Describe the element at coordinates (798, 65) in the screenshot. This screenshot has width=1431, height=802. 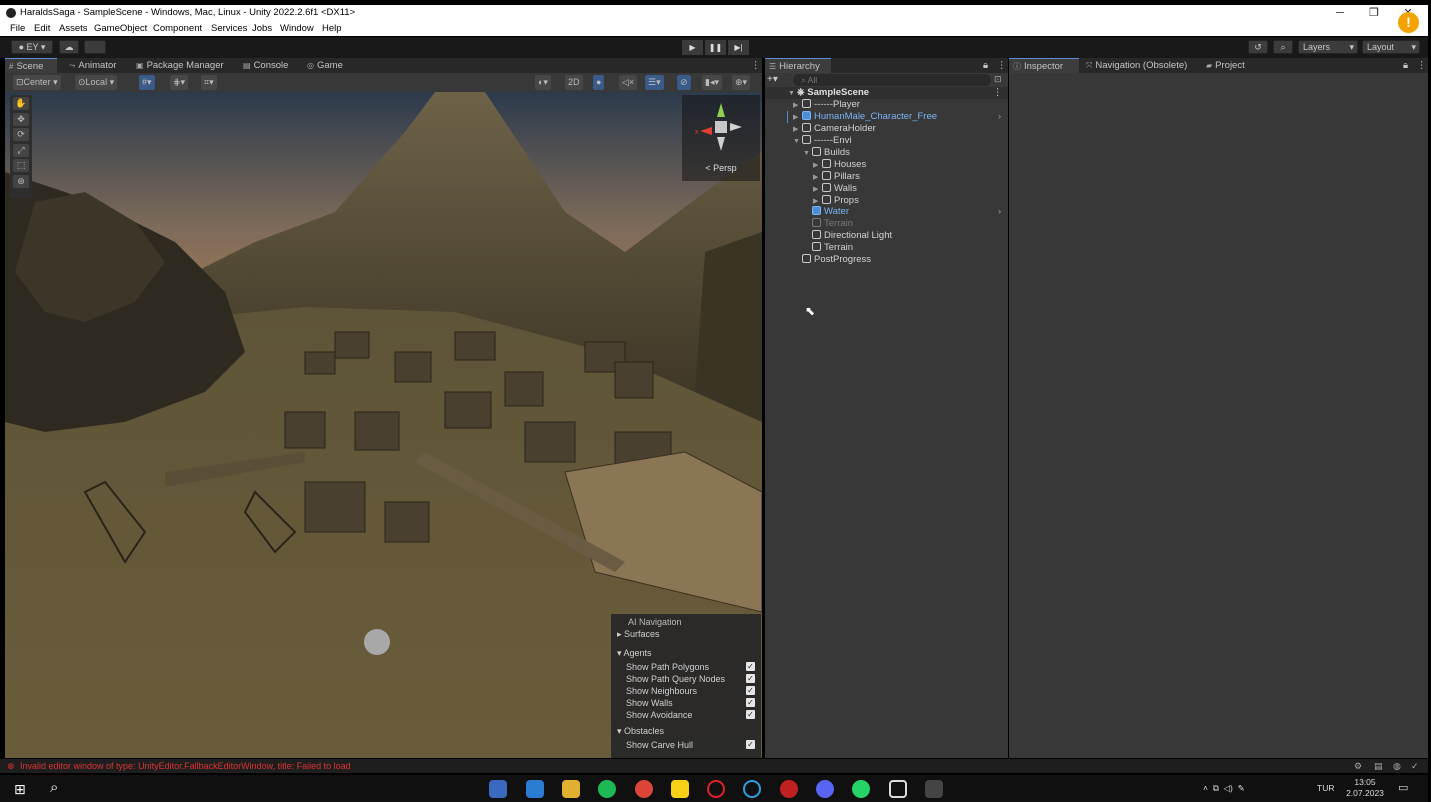
I see `tab-hierarchy: ☰ Hierarchy` at that location.